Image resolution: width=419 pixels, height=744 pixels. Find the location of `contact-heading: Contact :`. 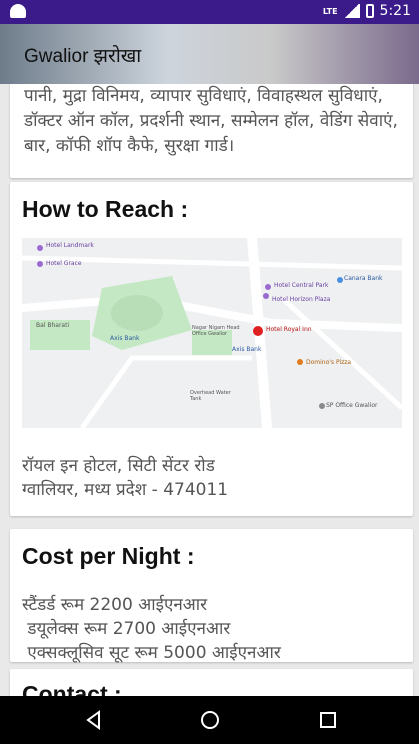

contact-heading: Contact : is located at coordinates (72, 688).